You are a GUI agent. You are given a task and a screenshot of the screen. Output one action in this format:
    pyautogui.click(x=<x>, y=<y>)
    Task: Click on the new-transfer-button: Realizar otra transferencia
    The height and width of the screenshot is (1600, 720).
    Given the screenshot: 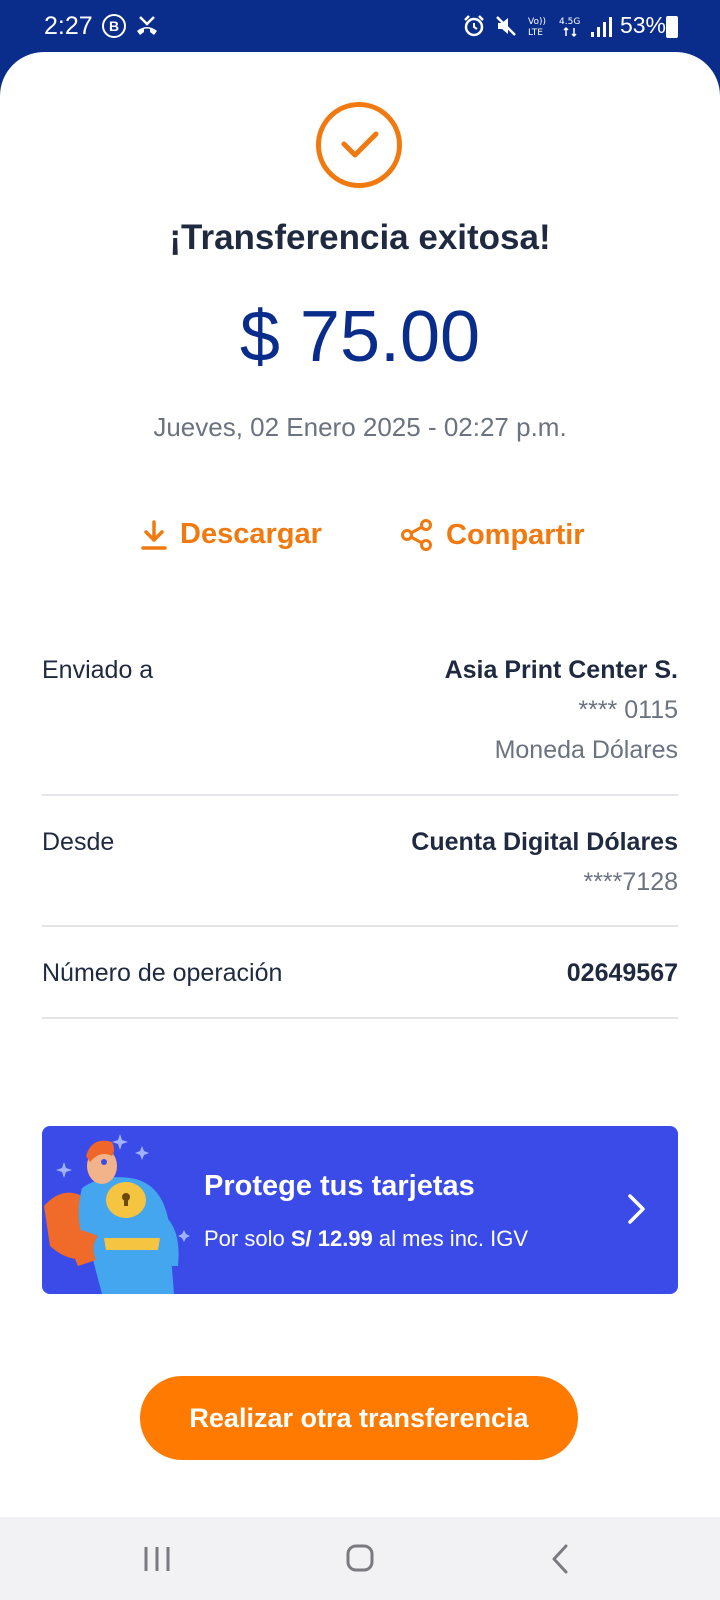 What is the action you would take?
    pyautogui.click(x=359, y=1418)
    